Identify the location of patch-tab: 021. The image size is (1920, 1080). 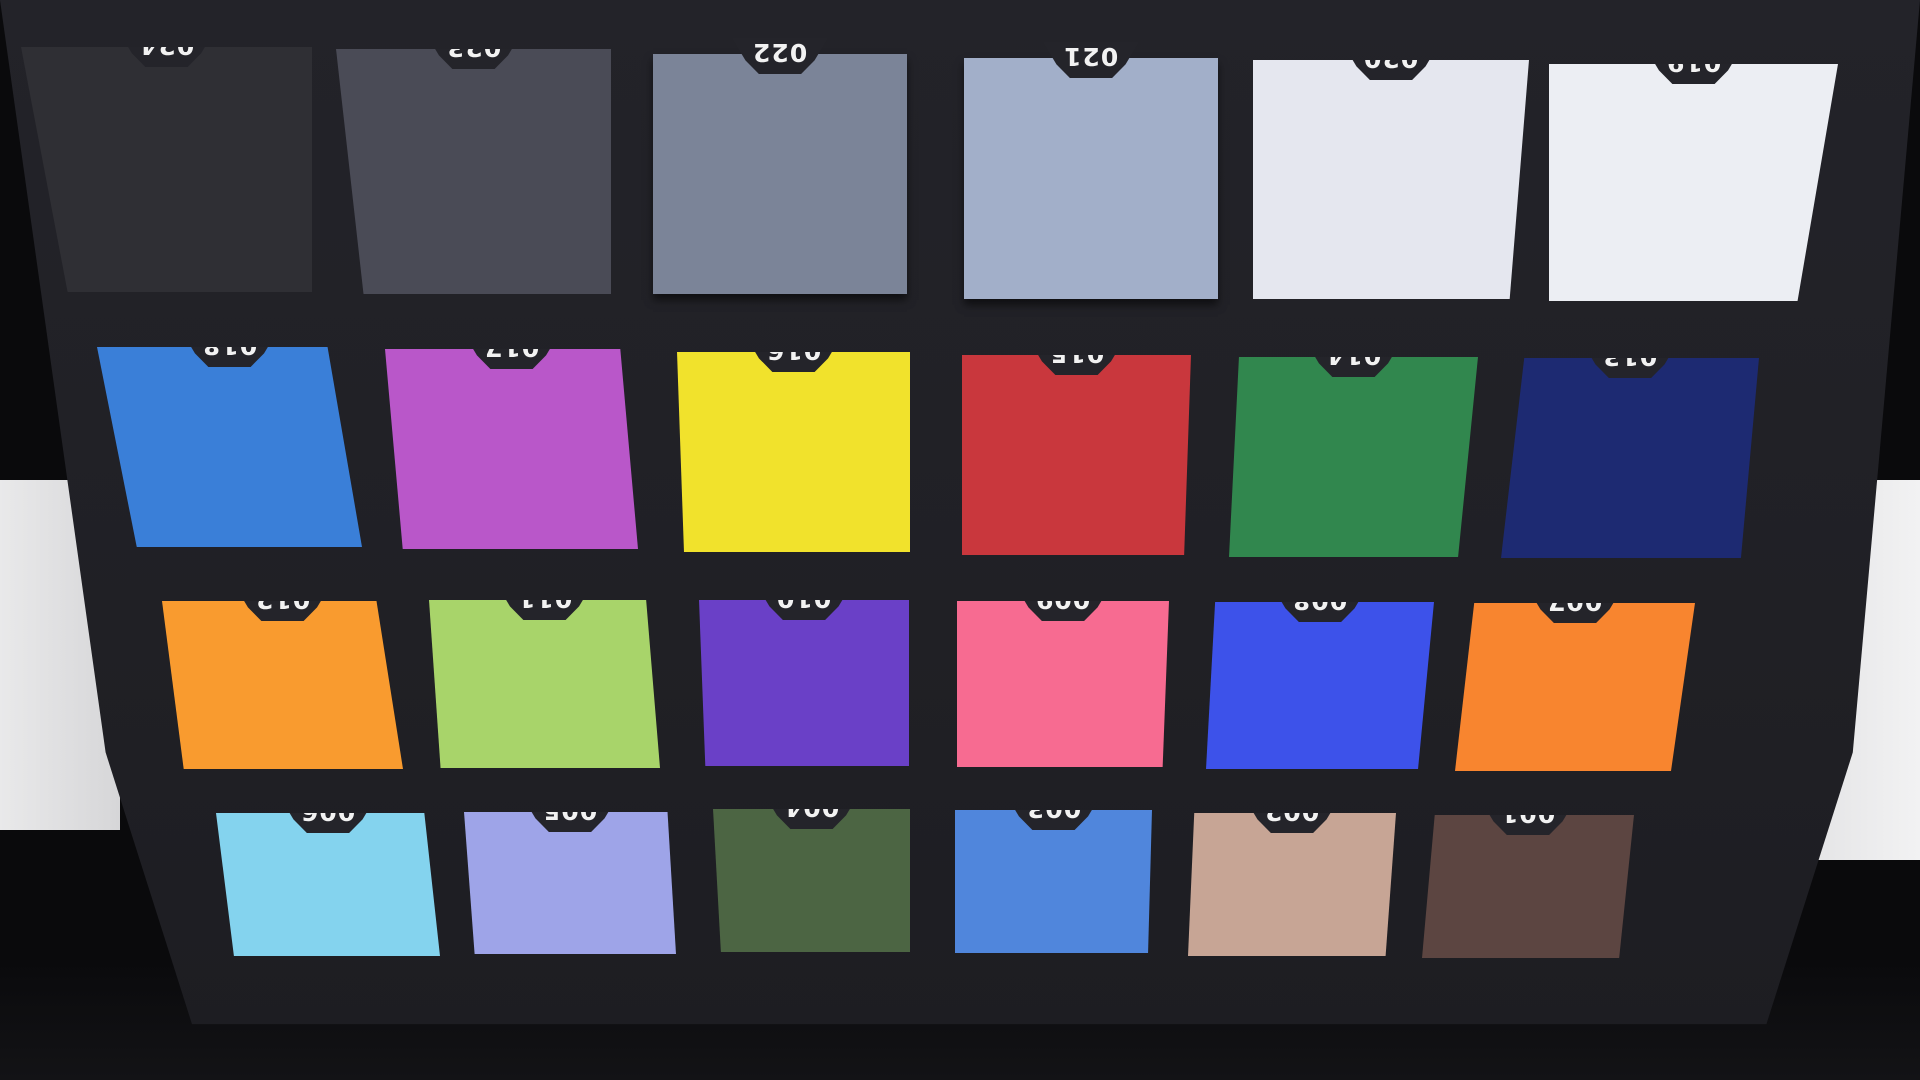
(1091, 60).